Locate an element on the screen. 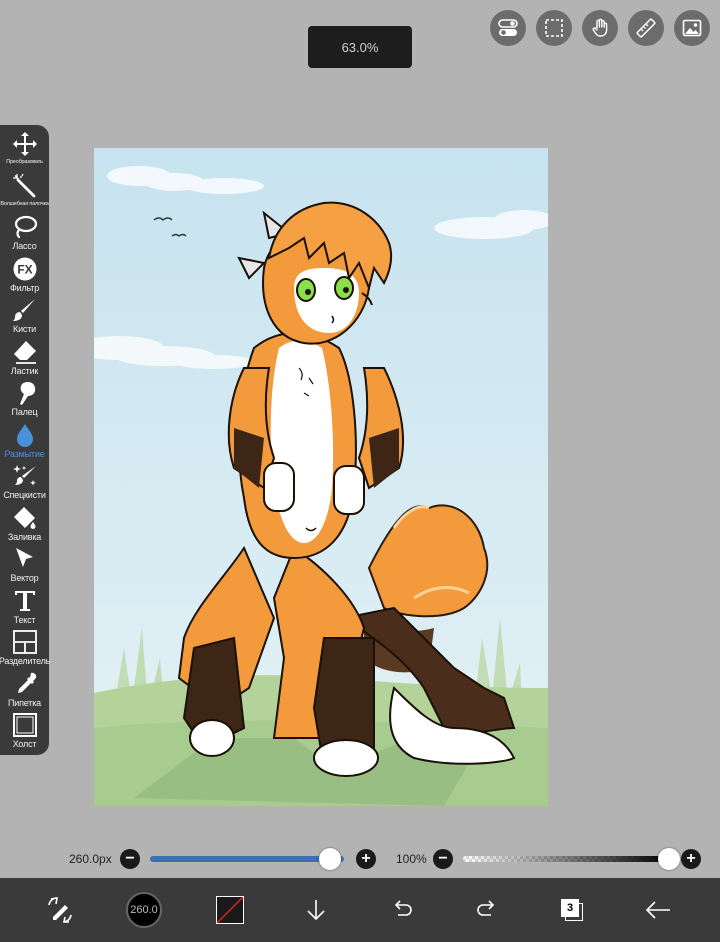  selection-icon is located at coordinates (554, 28).